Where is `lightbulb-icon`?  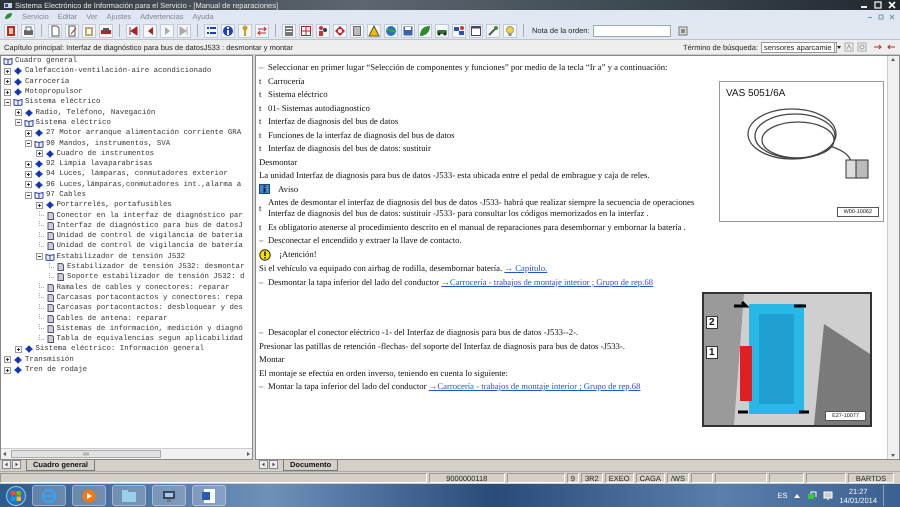
lightbulb-icon is located at coordinates (510, 31).